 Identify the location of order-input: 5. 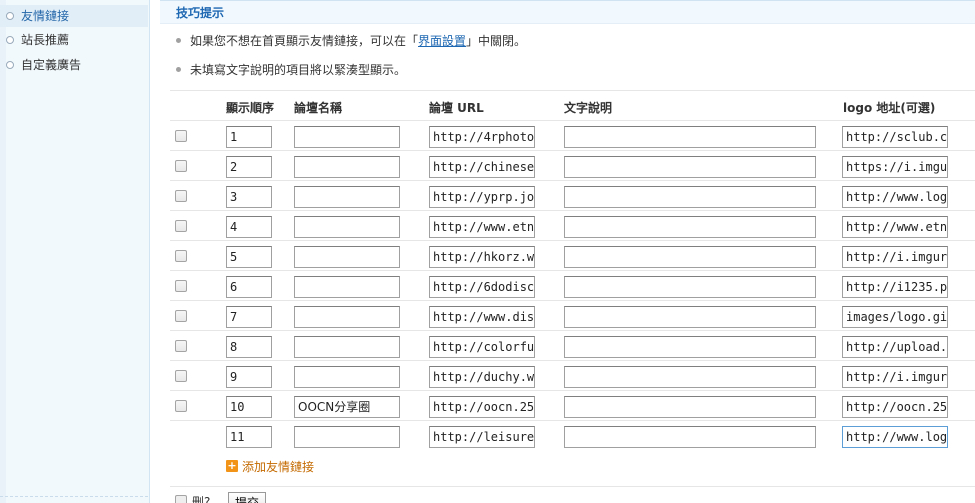
(249, 257).